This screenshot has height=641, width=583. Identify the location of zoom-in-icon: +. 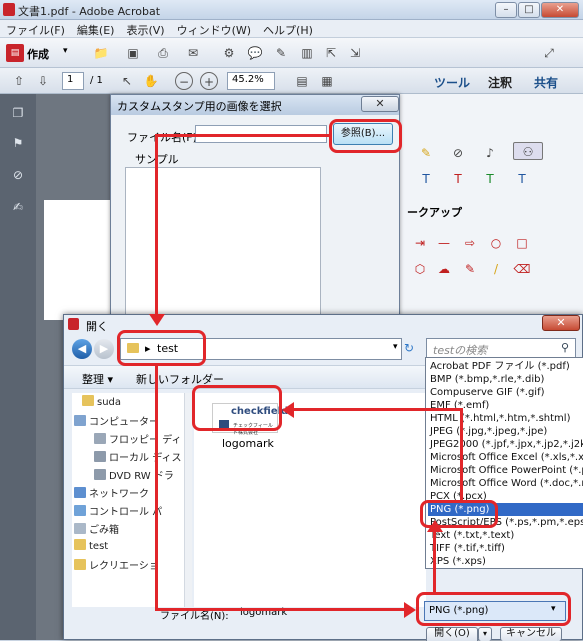
(209, 81).